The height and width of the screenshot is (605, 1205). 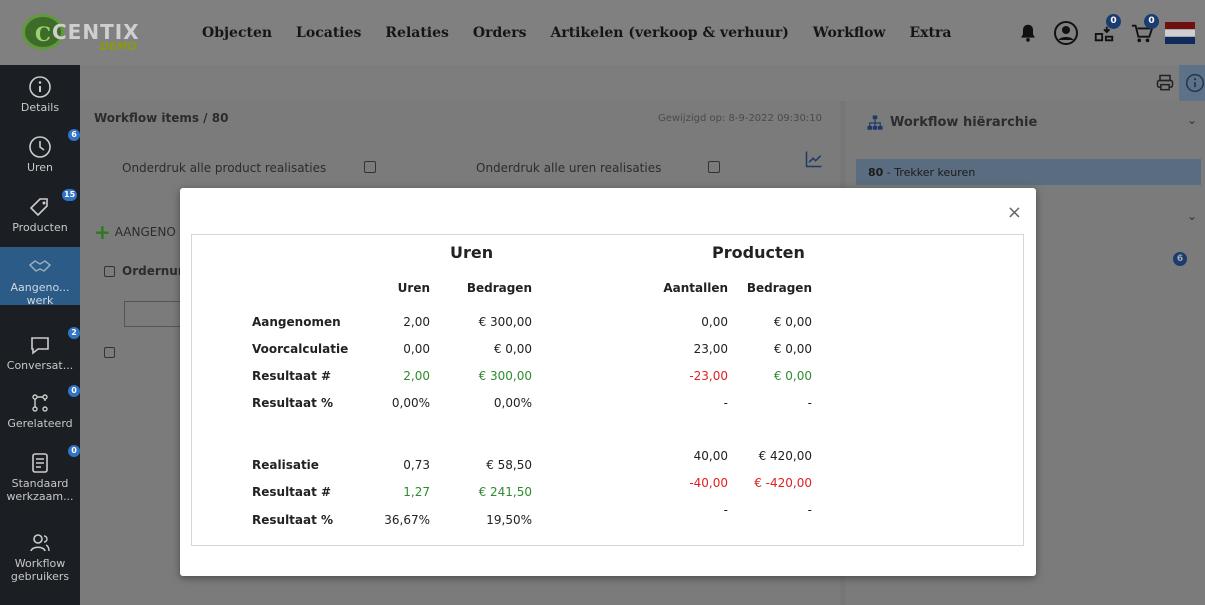 I want to click on dutch-flag-icon, so click(x=1180, y=33).